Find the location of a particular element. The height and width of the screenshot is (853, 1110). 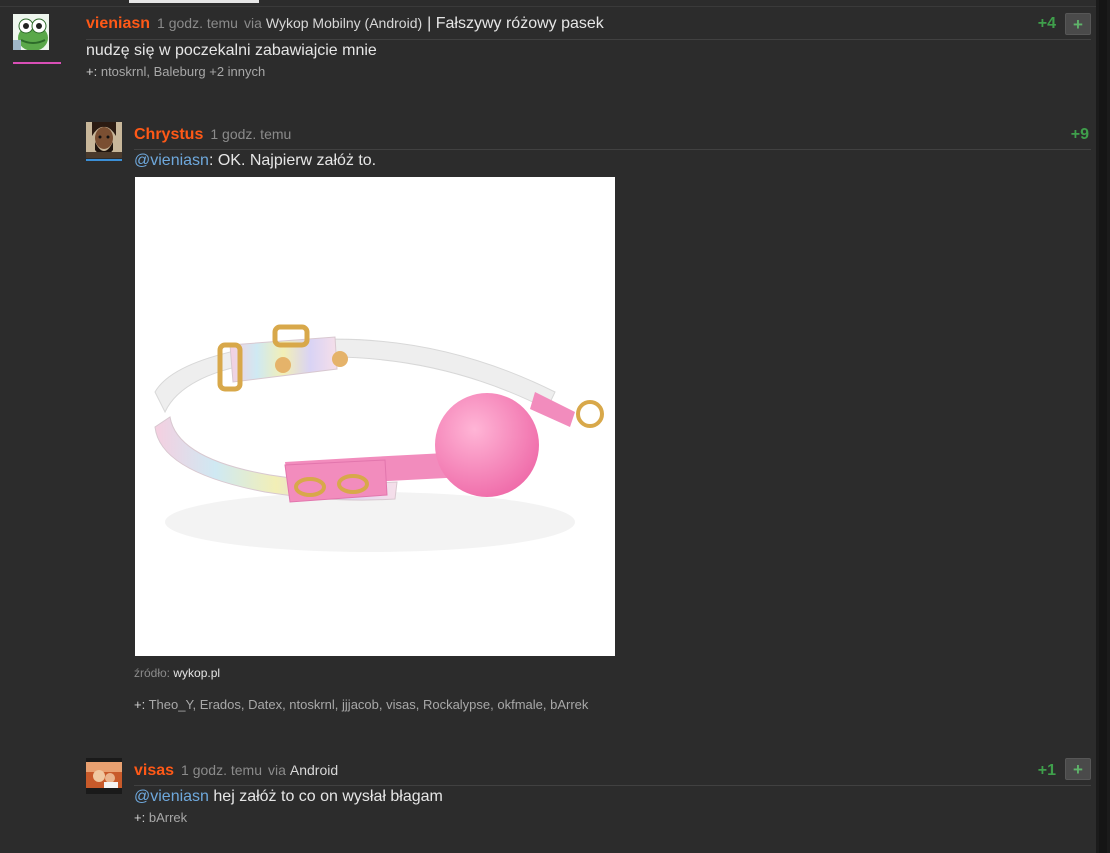

top-divider is located at coordinates (548, 6).